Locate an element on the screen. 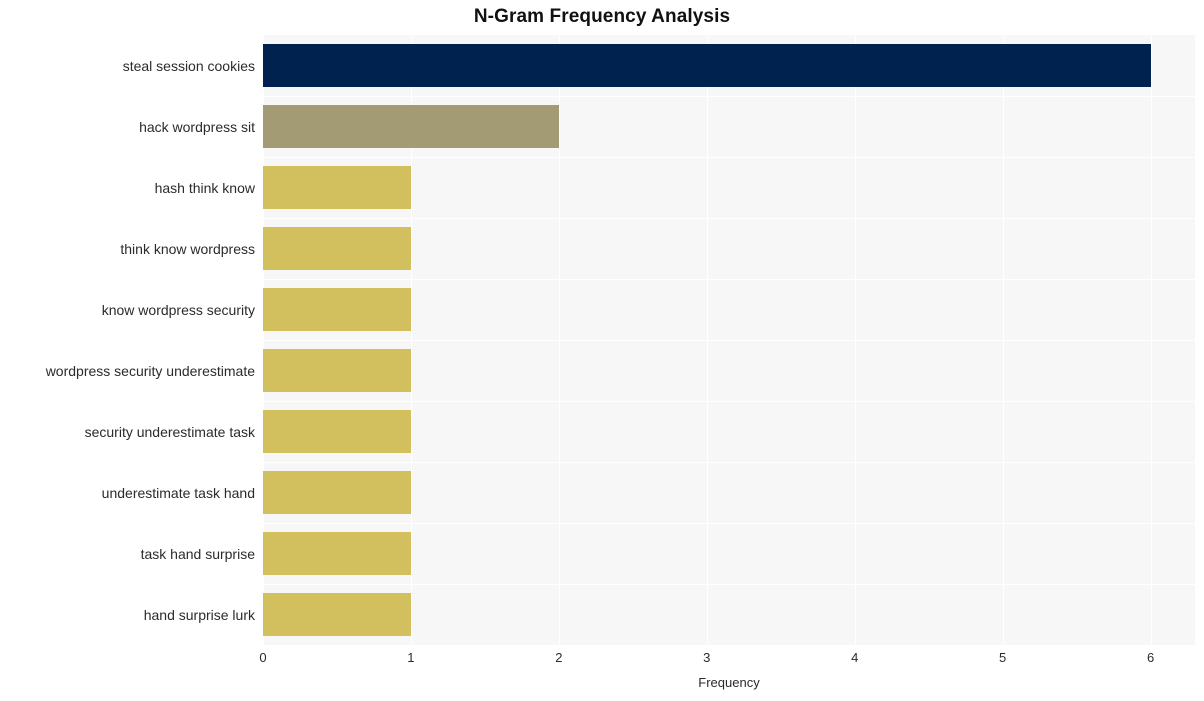  y-axis-tick-label: security underestimate task is located at coordinates (169, 431).